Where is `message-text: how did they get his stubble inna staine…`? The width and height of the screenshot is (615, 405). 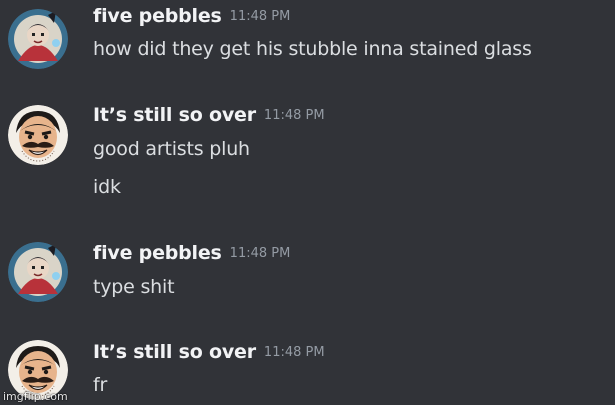
message-text: how did they get his stubble inna staine… is located at coordinates (312, 49).